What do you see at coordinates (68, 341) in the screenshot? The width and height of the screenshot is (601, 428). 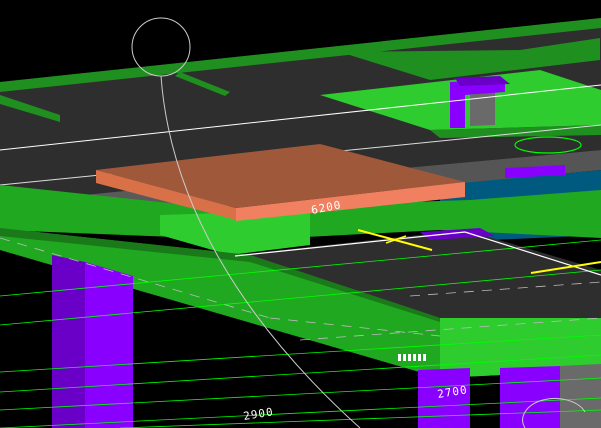 I see `column-left` at bounding box center [68, 341].